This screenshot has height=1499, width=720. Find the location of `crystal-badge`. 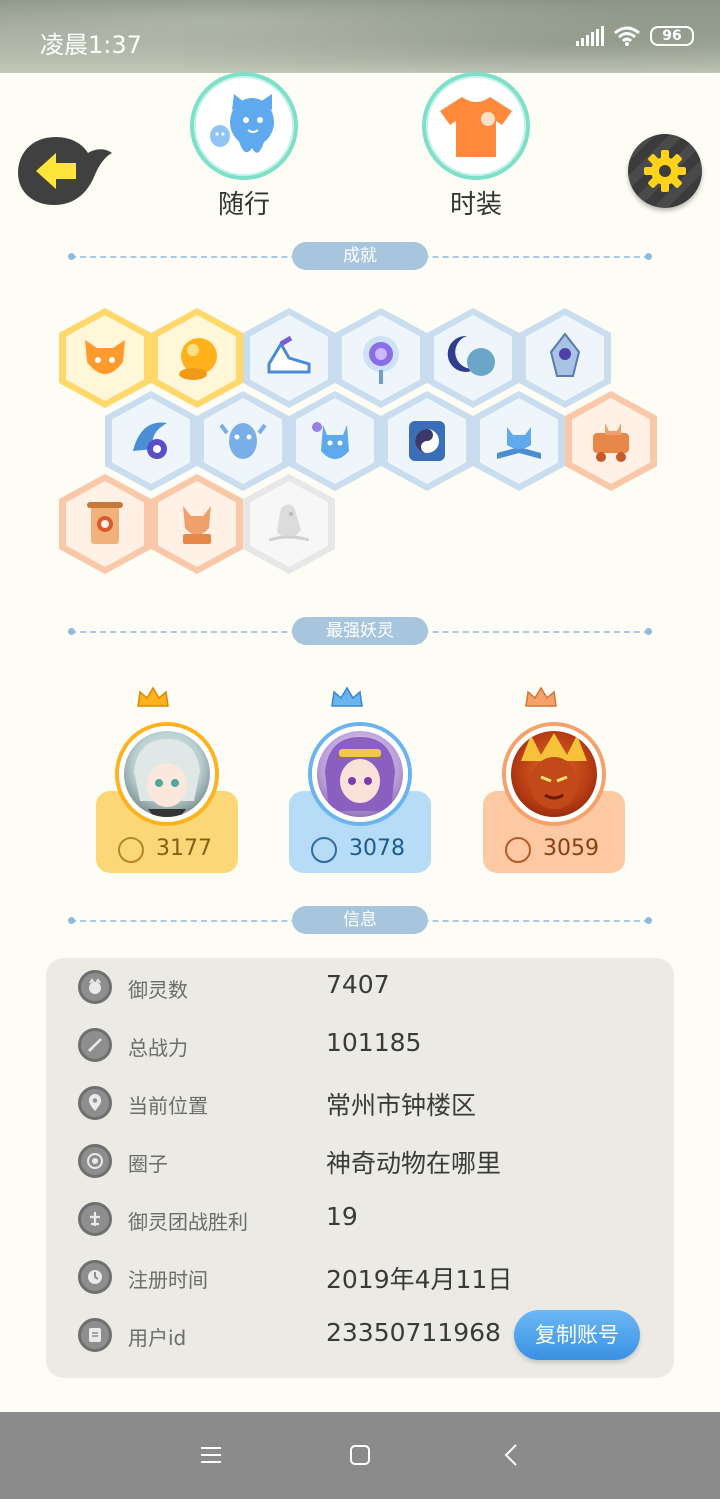

crystal-badge is located at coordinates (565, 358).